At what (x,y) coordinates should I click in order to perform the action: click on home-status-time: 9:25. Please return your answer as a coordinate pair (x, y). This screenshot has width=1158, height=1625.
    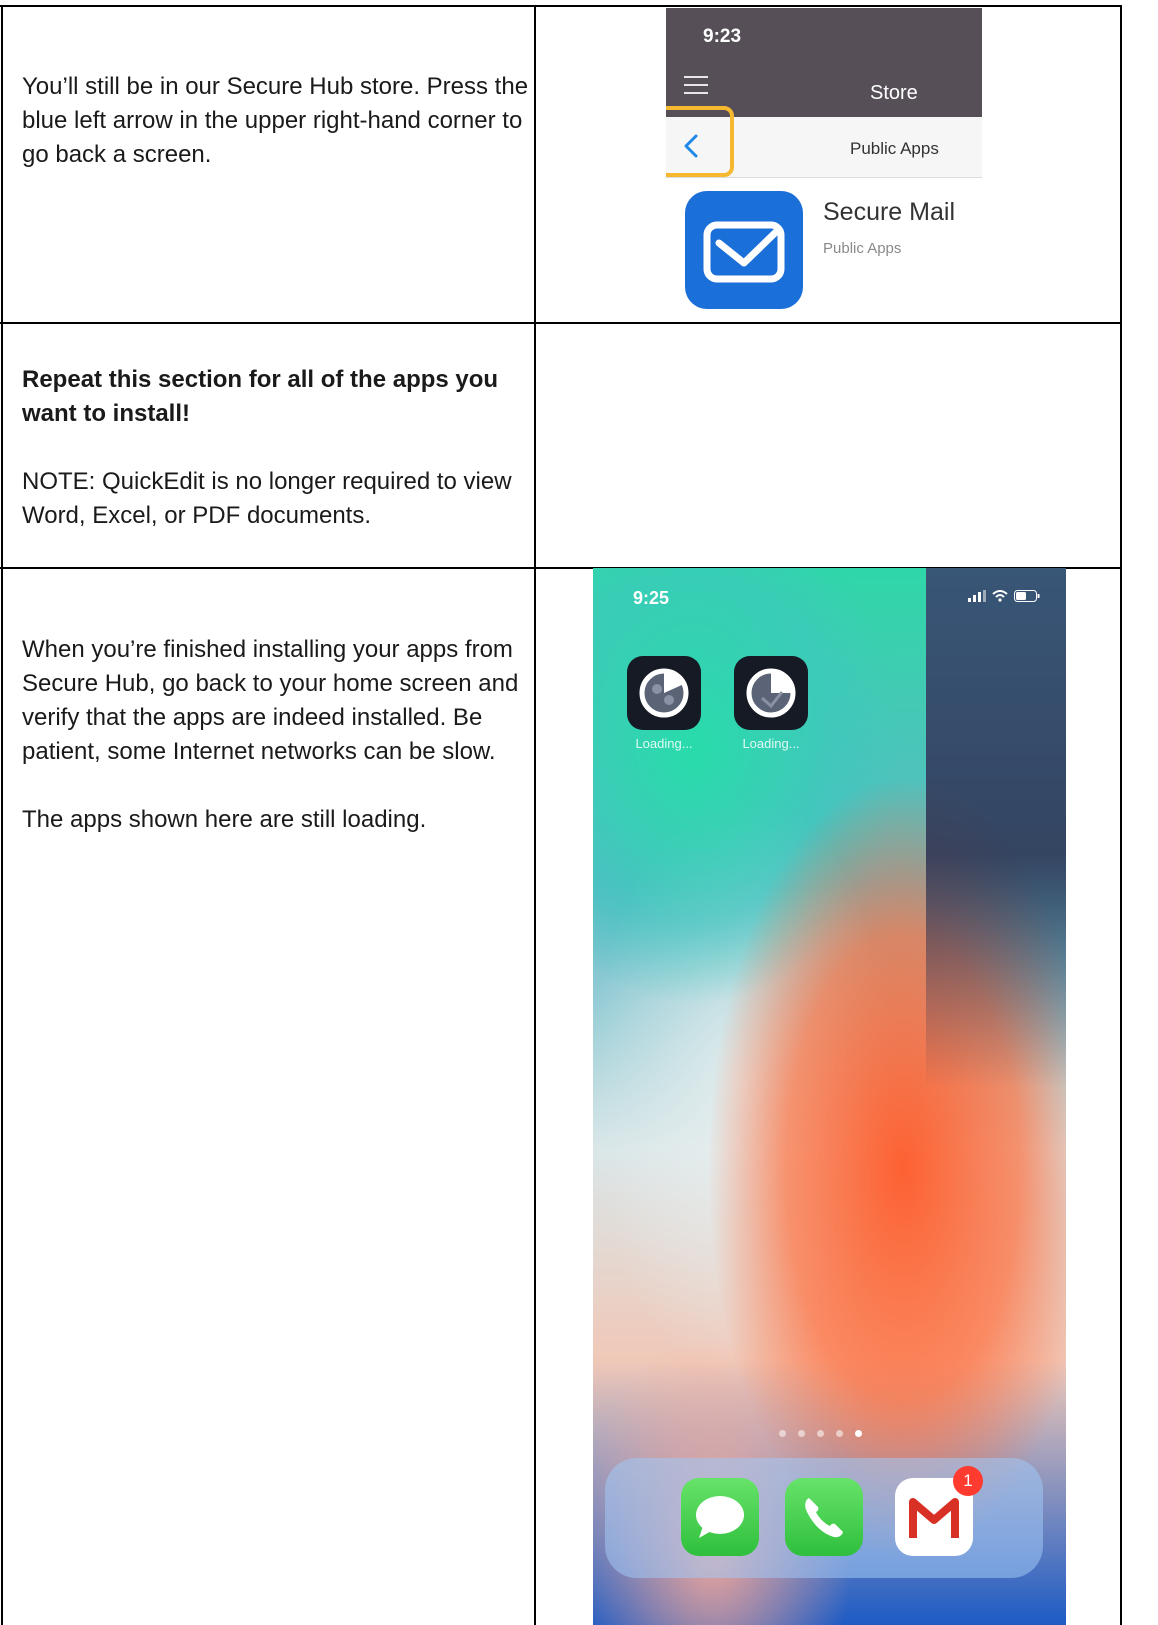
    Looking at the image, I should click on (651, 598).